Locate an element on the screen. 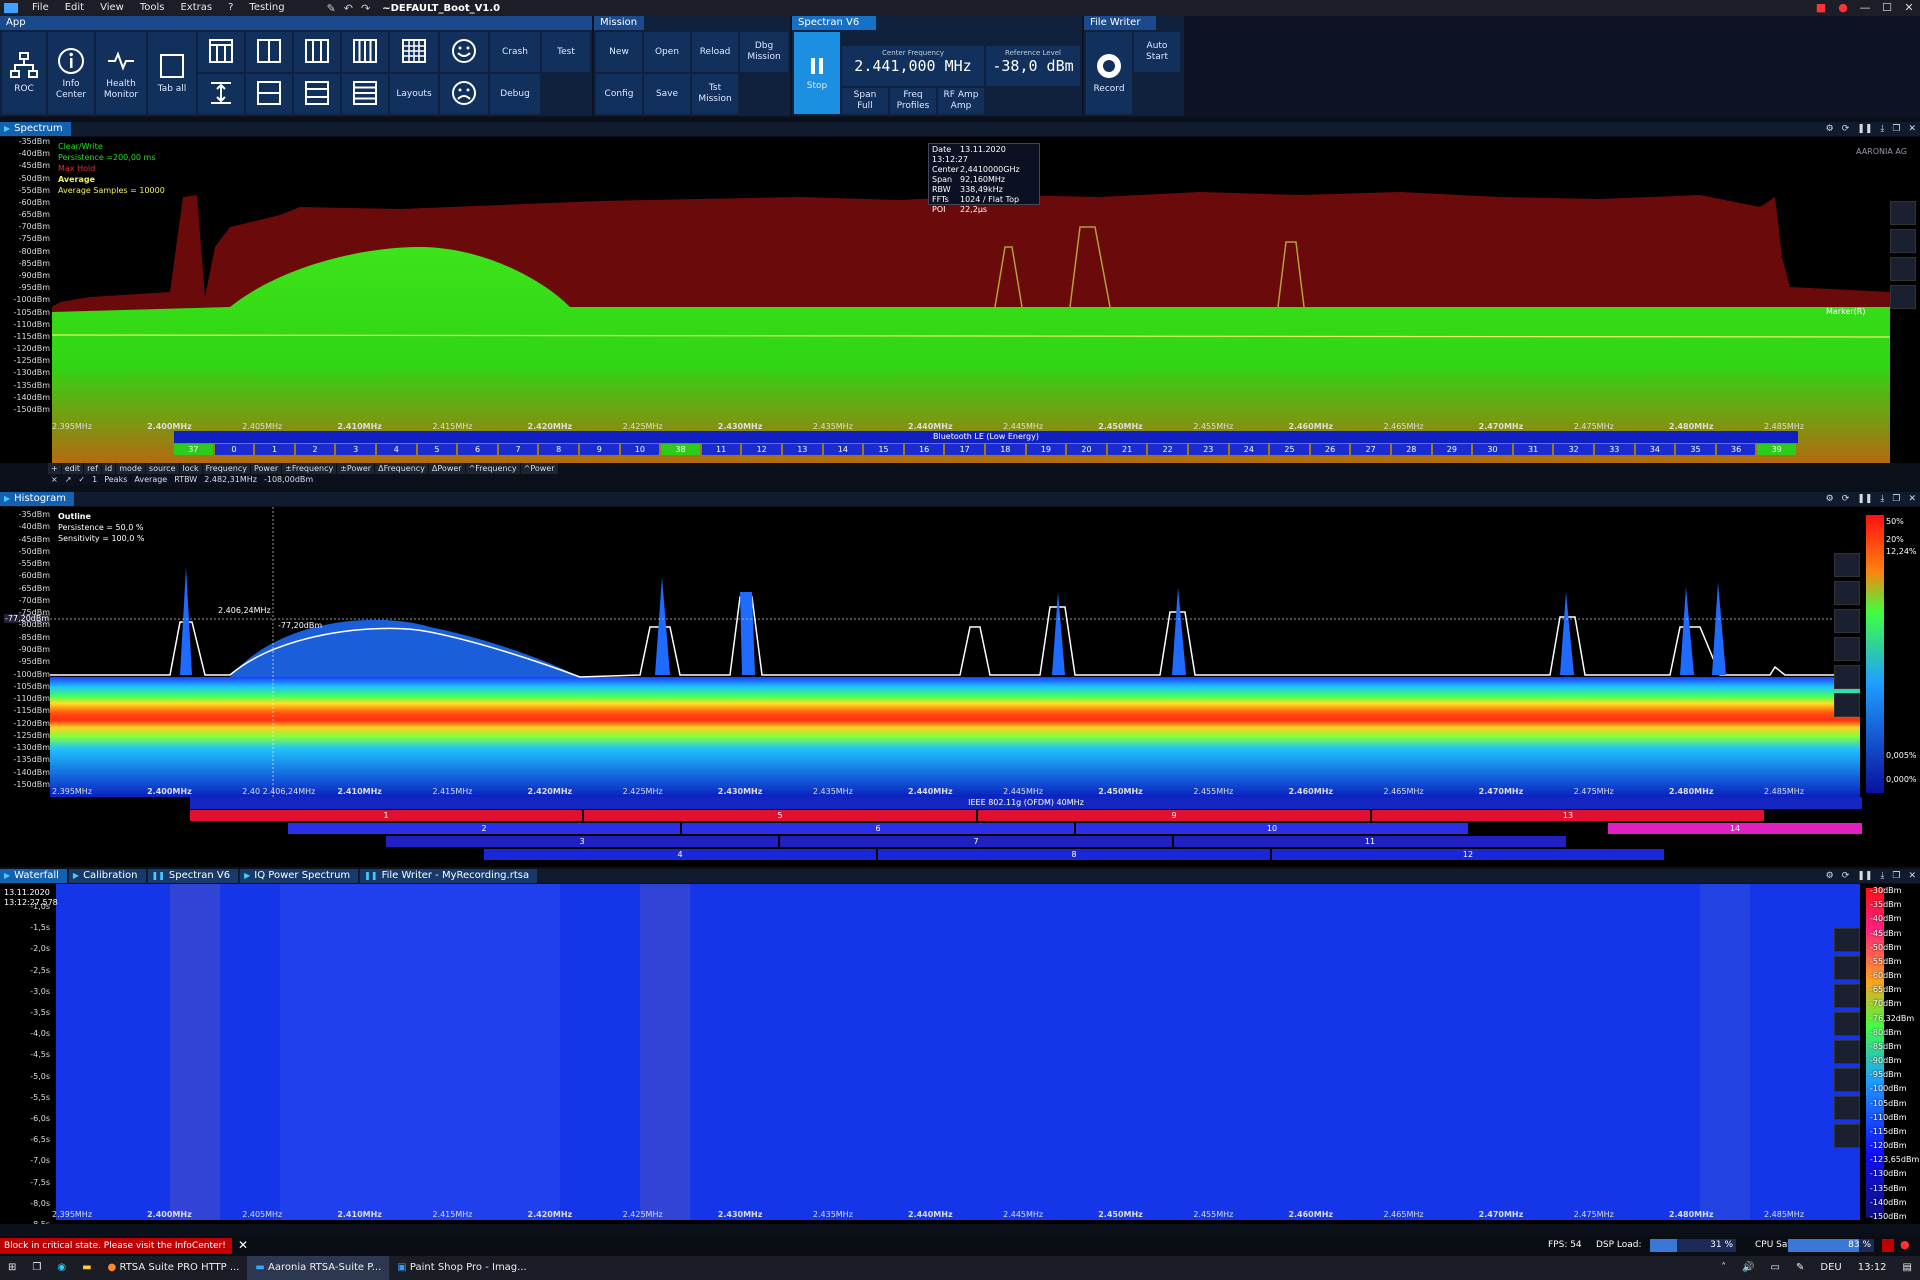 The width and height of the screenshot is (1920, 1280). notification-icon: ▤ is located at coordinates (1907, 1268).